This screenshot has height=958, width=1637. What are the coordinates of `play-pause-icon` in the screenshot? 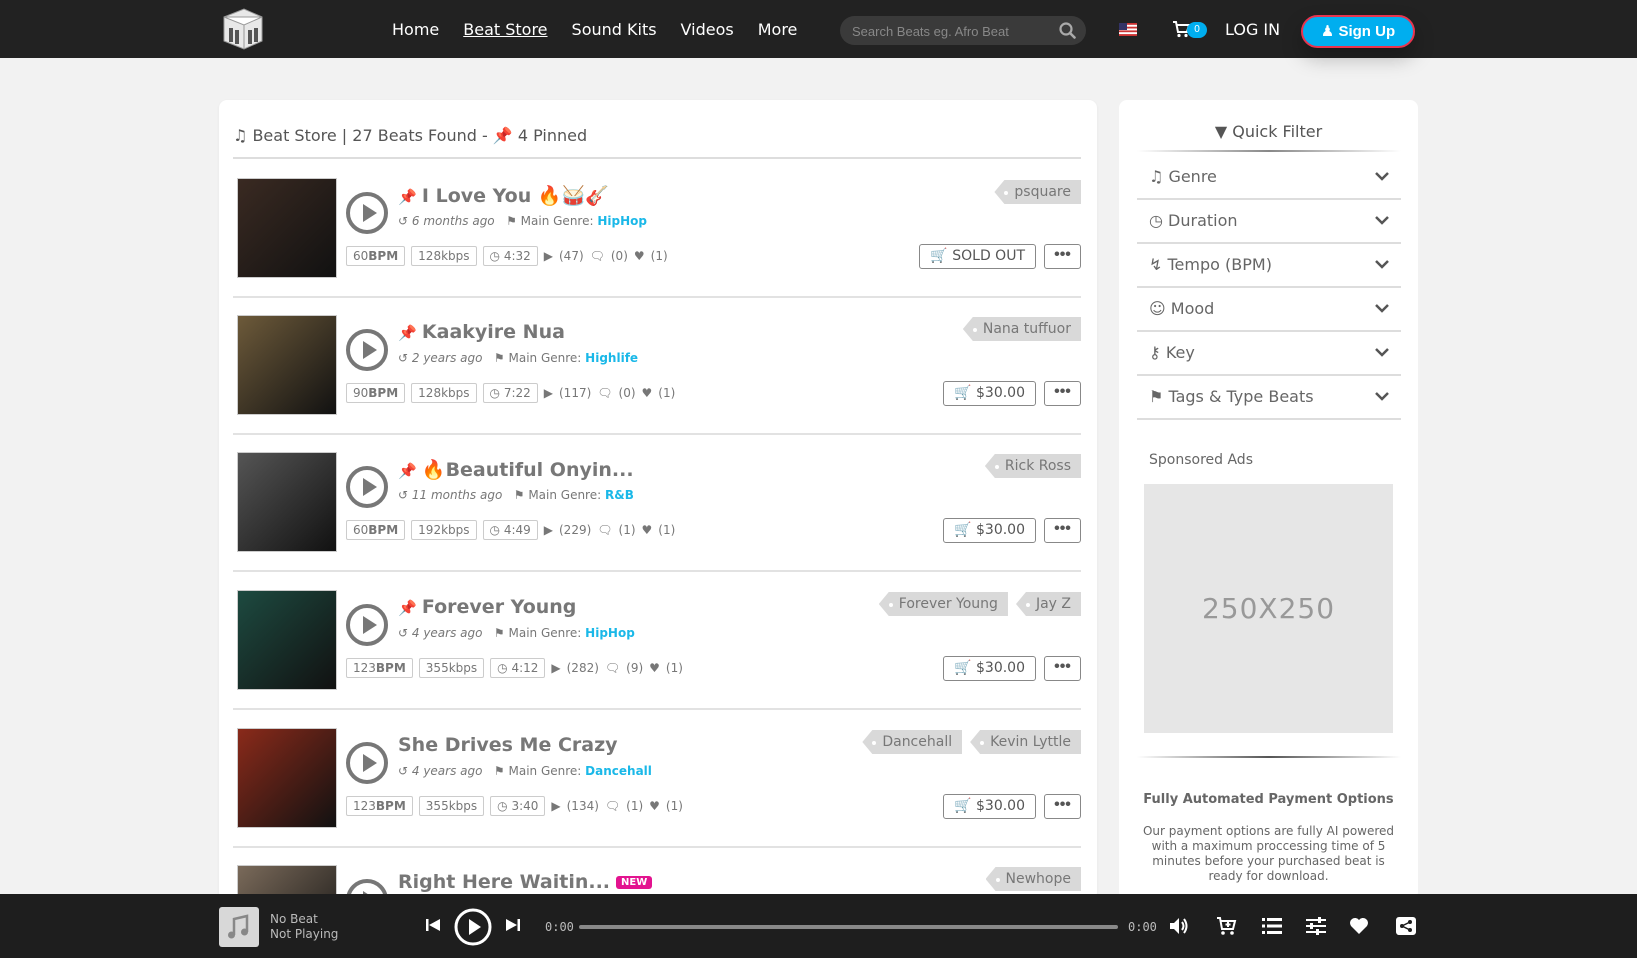 It's located at (473, 927).